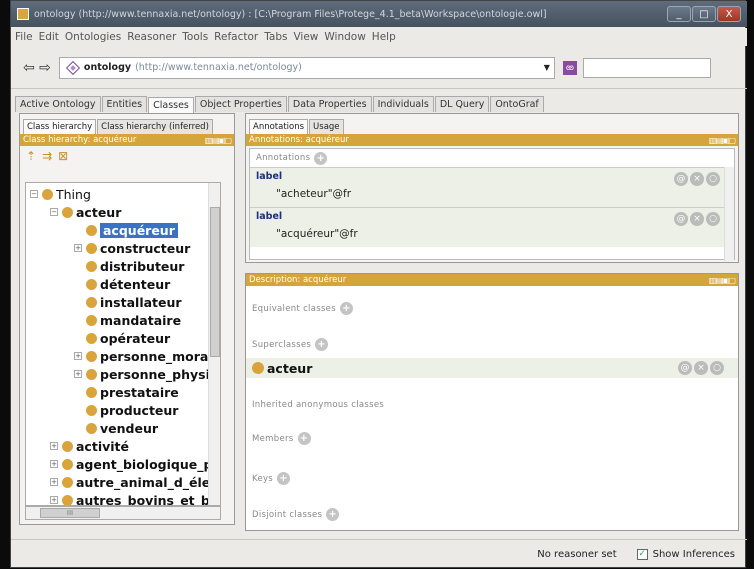 This screenshot has width=754, height=569. I want to click on annotations-section: Annotations +, so click(492, 158).